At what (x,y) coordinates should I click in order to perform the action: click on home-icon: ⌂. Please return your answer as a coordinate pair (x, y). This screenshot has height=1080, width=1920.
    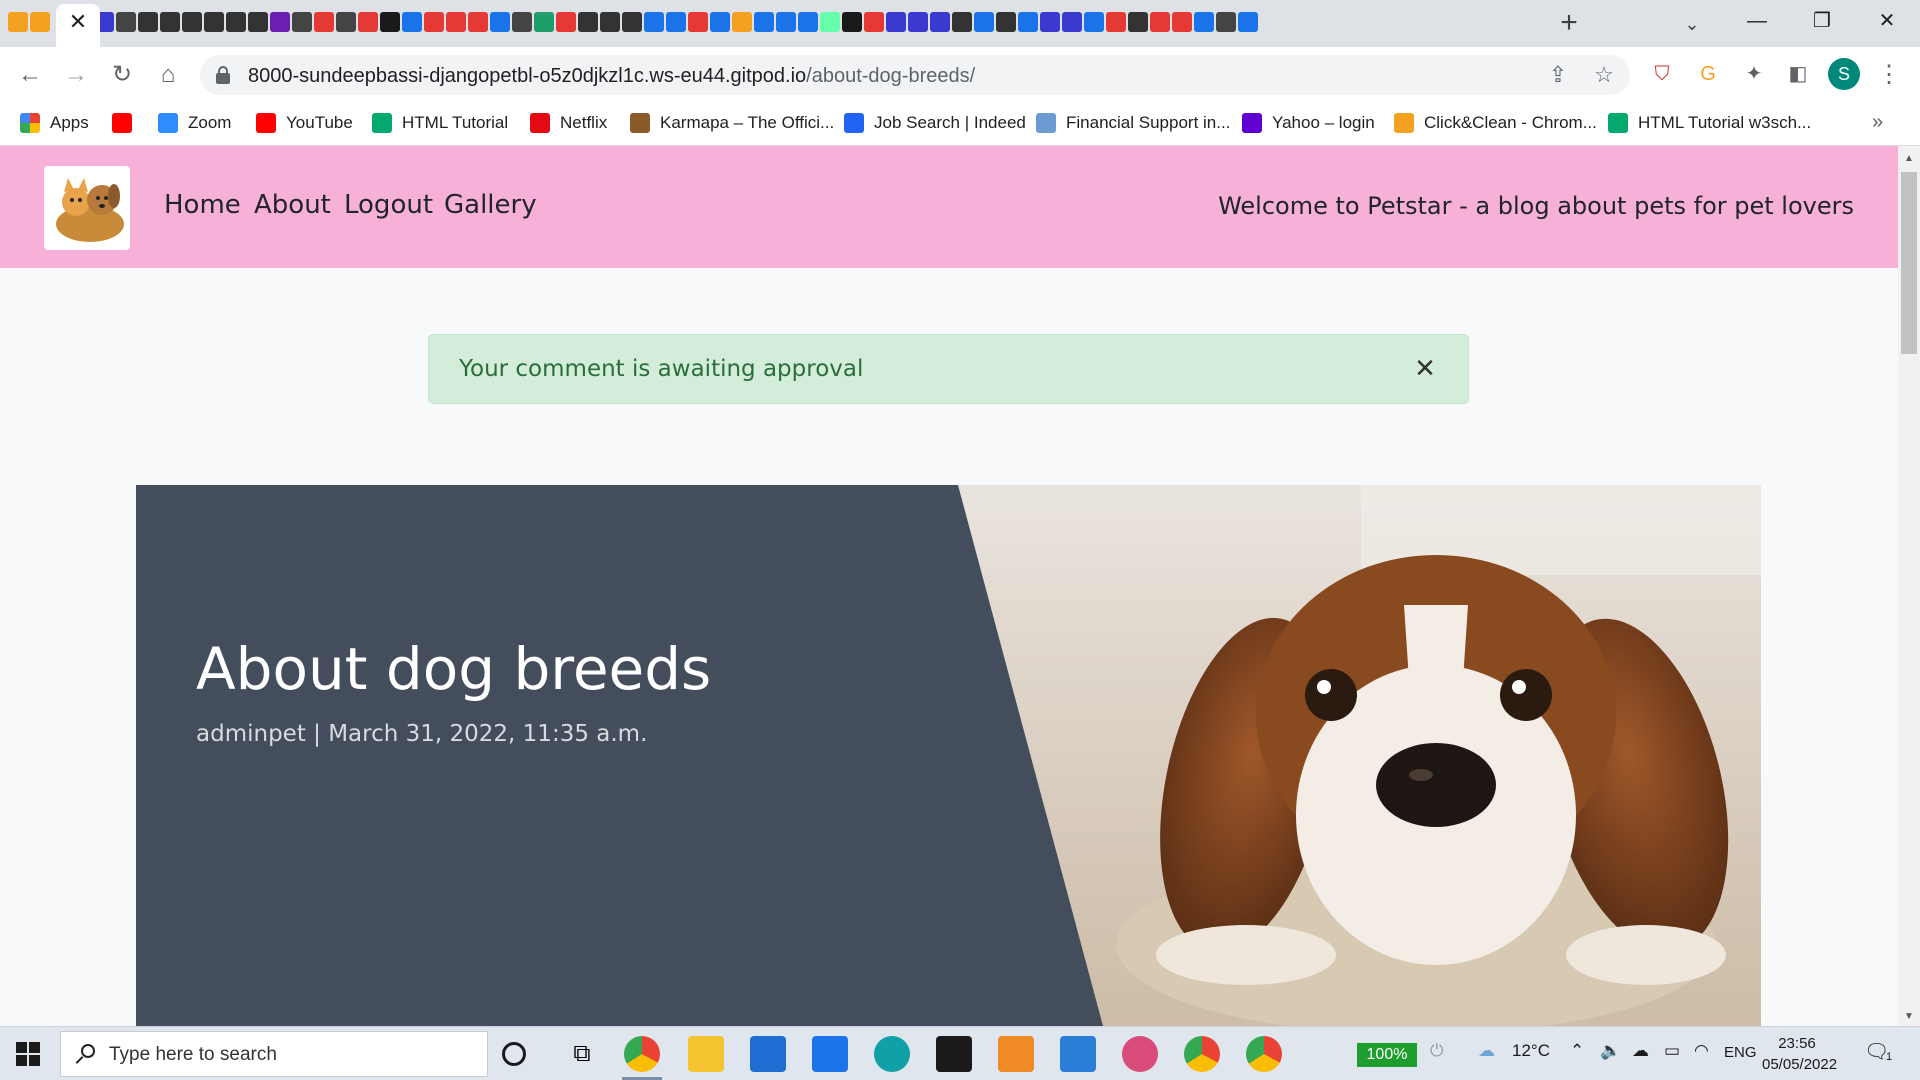
    Looking at the image, I should click on (168, 75).